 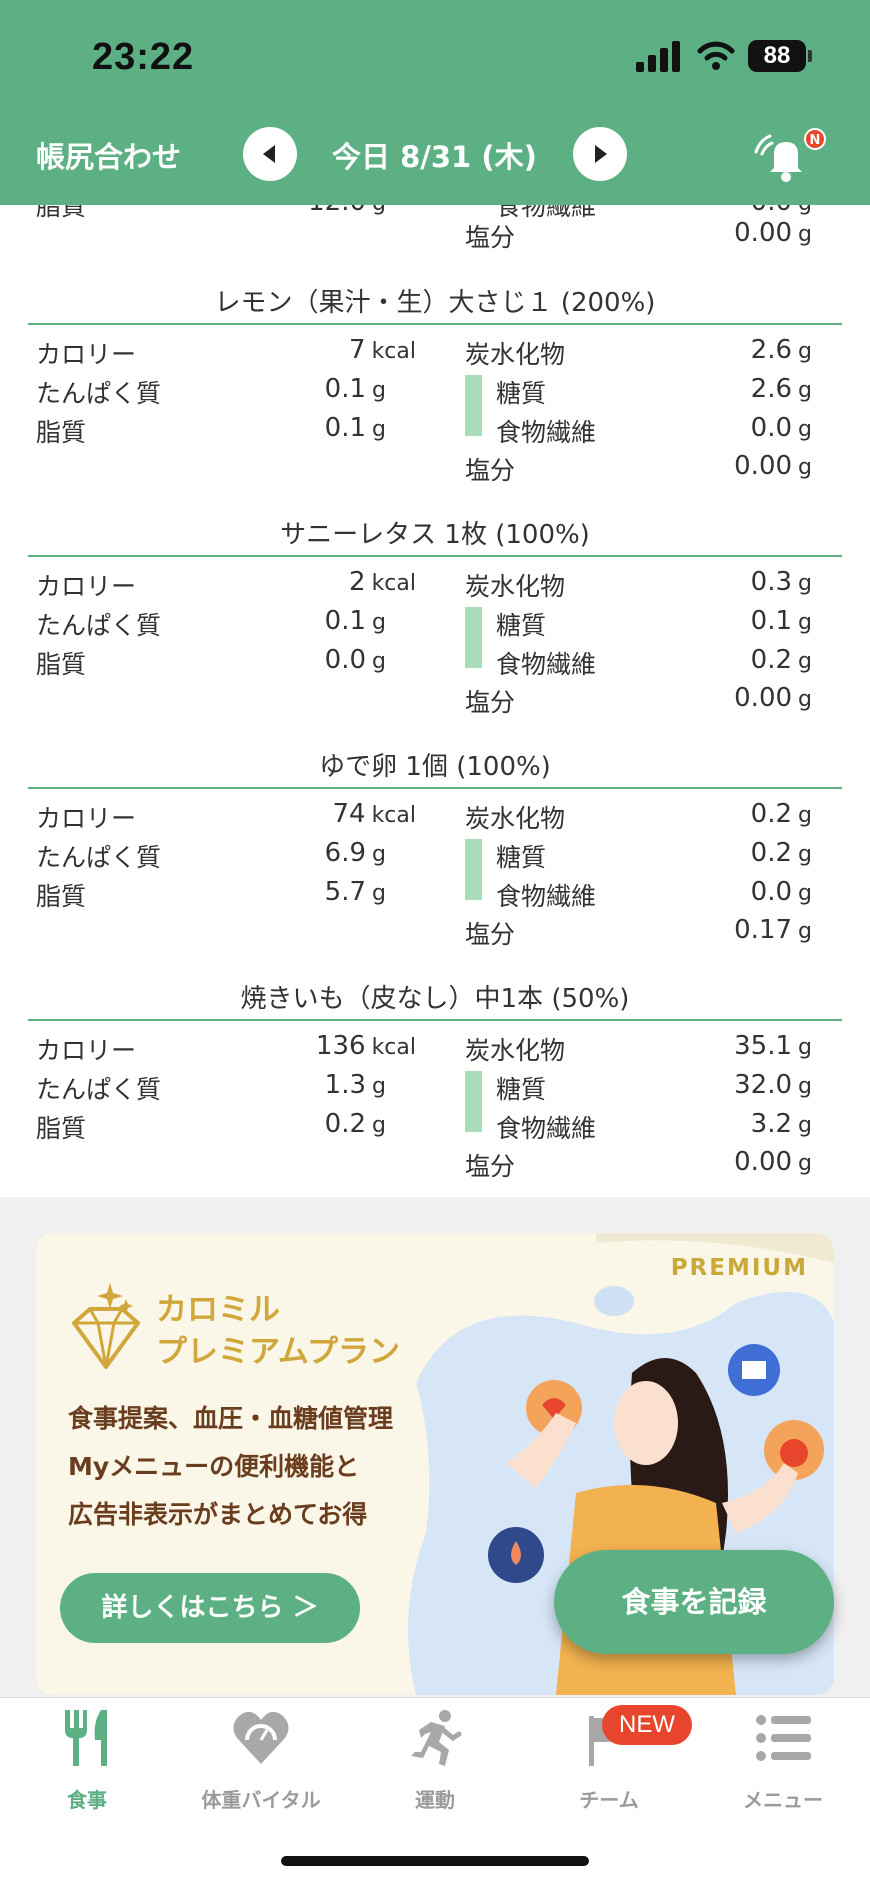 I want to click on tab-label: 運動, so click(x=435, y=1800).